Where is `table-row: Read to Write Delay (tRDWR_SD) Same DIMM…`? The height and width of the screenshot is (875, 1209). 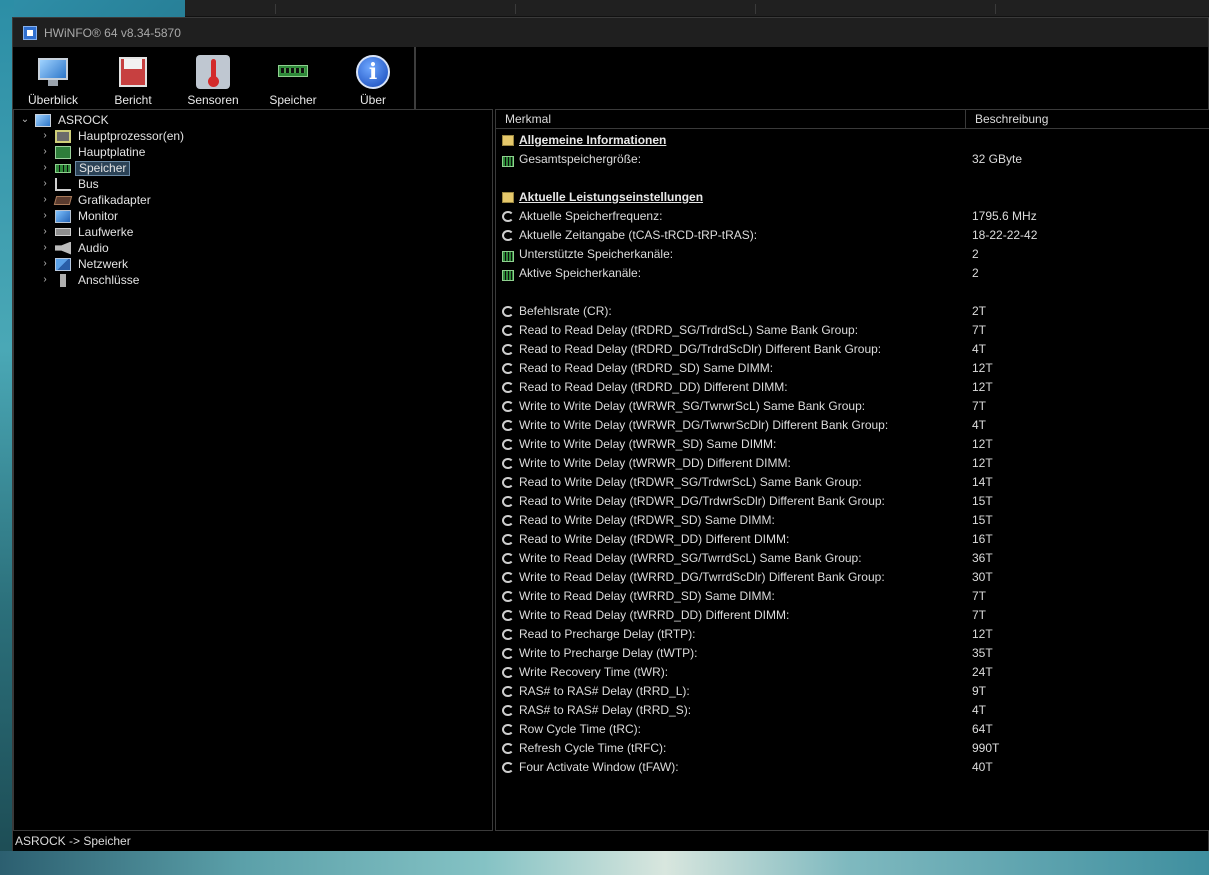 table-row: Read to Write Delay (tRDWR_SD) Same DIMM… is located at coordinates (852, 520).